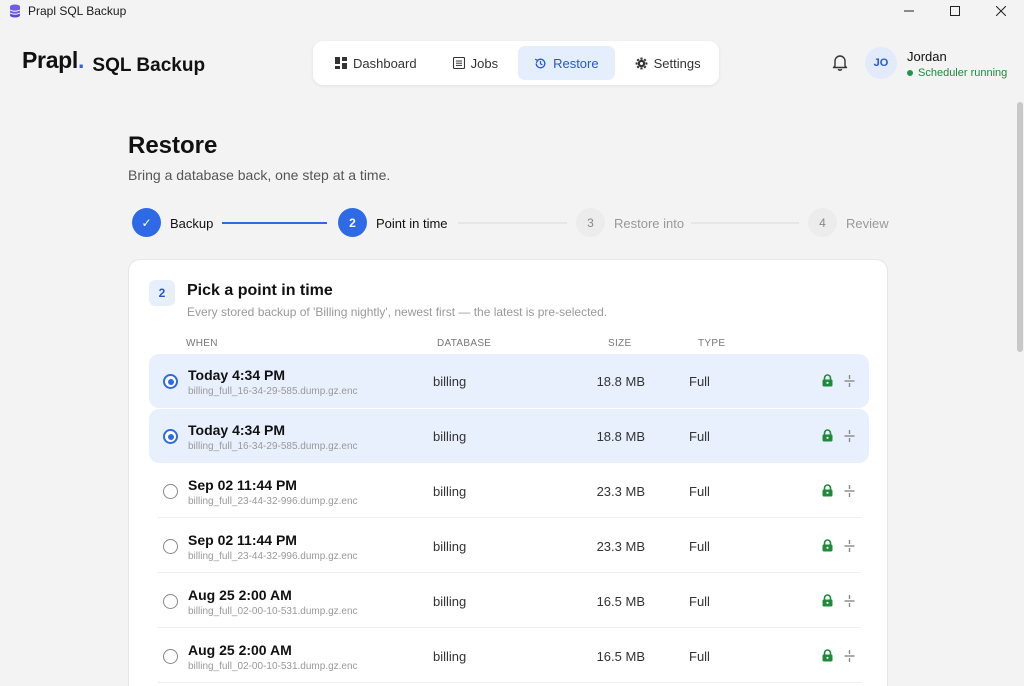 The height and width of the screenshot is (686, 1024). I want to click on app-database-icon, so click(15, 11).